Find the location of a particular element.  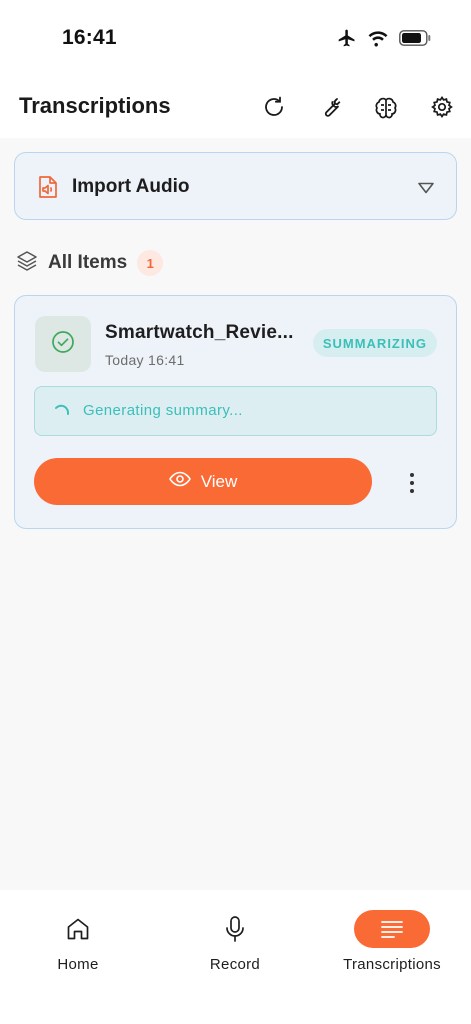

home-icon is located at coordinates (78, 929).